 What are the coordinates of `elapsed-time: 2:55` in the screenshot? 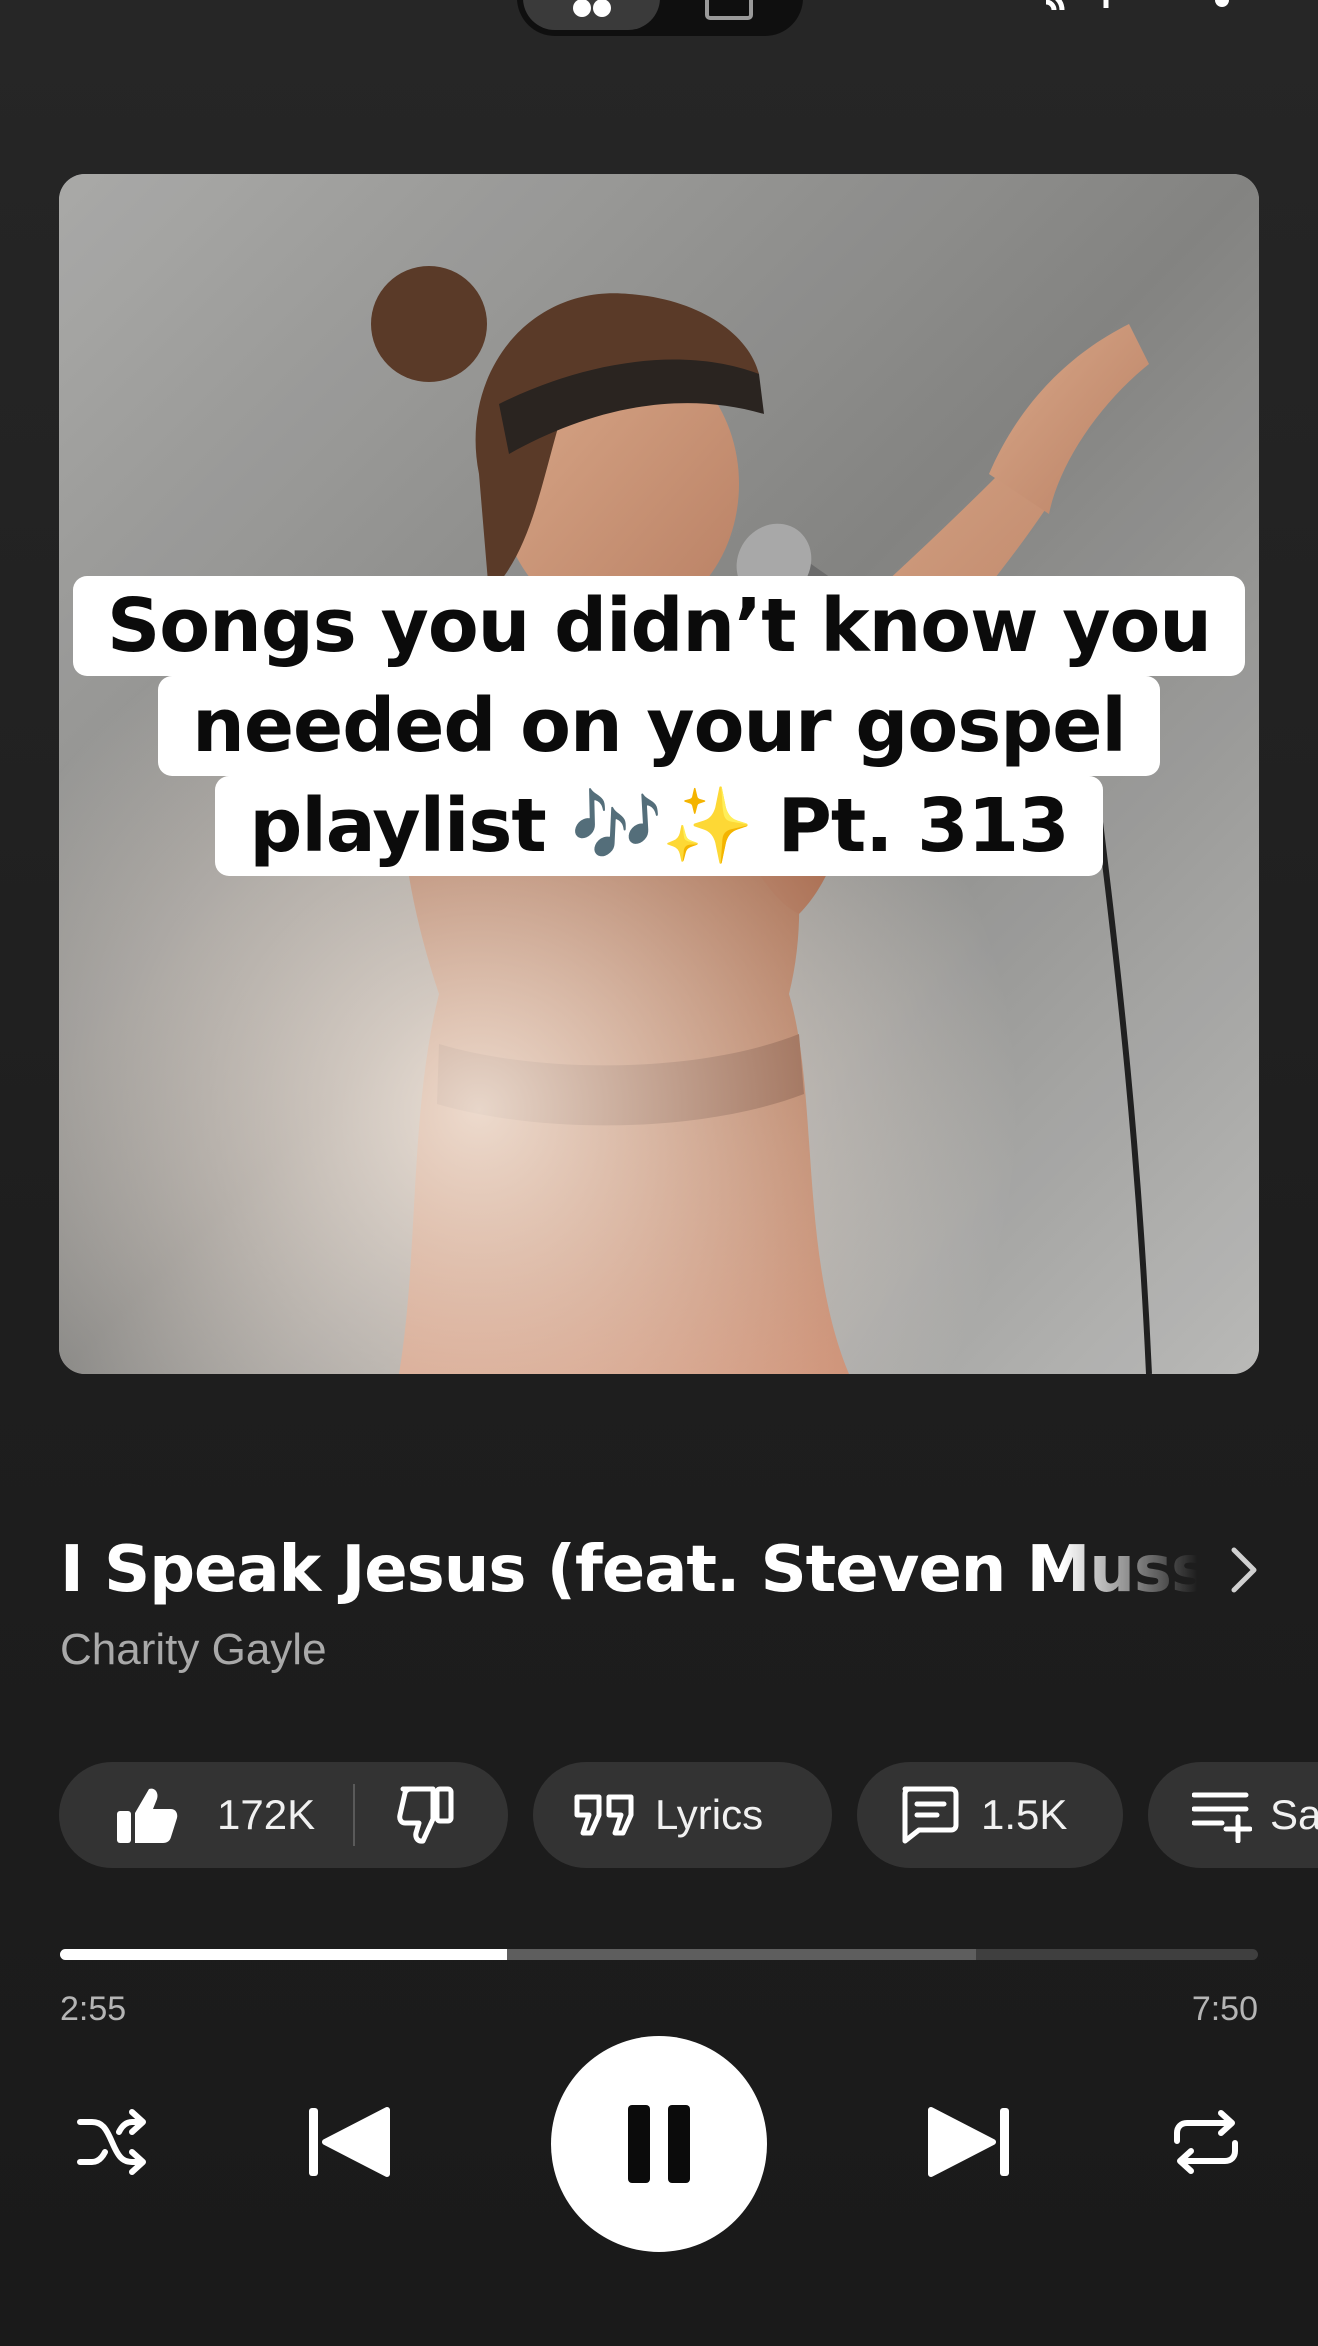 It's located at (93, 2009).